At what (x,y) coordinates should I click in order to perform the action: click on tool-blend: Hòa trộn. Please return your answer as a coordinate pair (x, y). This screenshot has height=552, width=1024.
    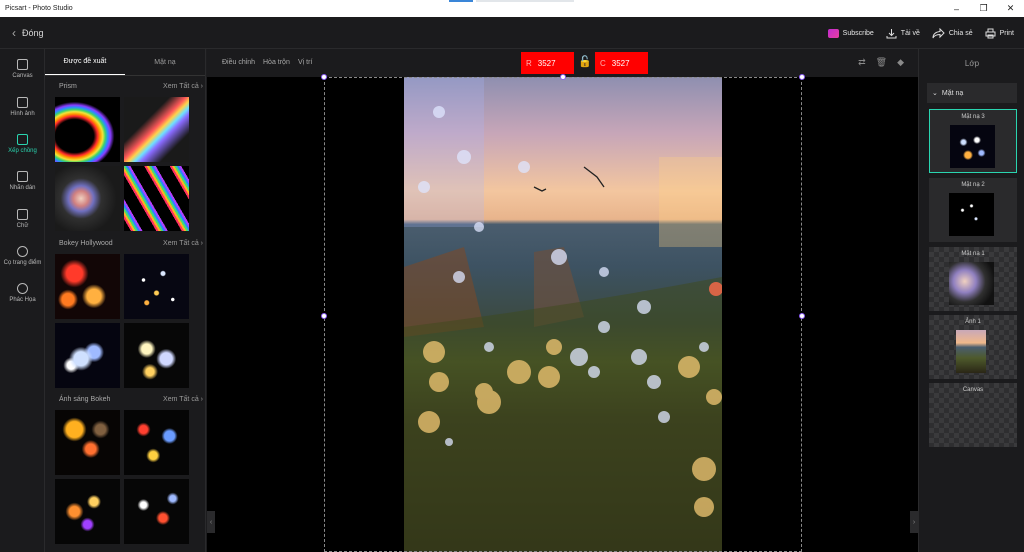
    Looking at the image, I should click on (276, 62).